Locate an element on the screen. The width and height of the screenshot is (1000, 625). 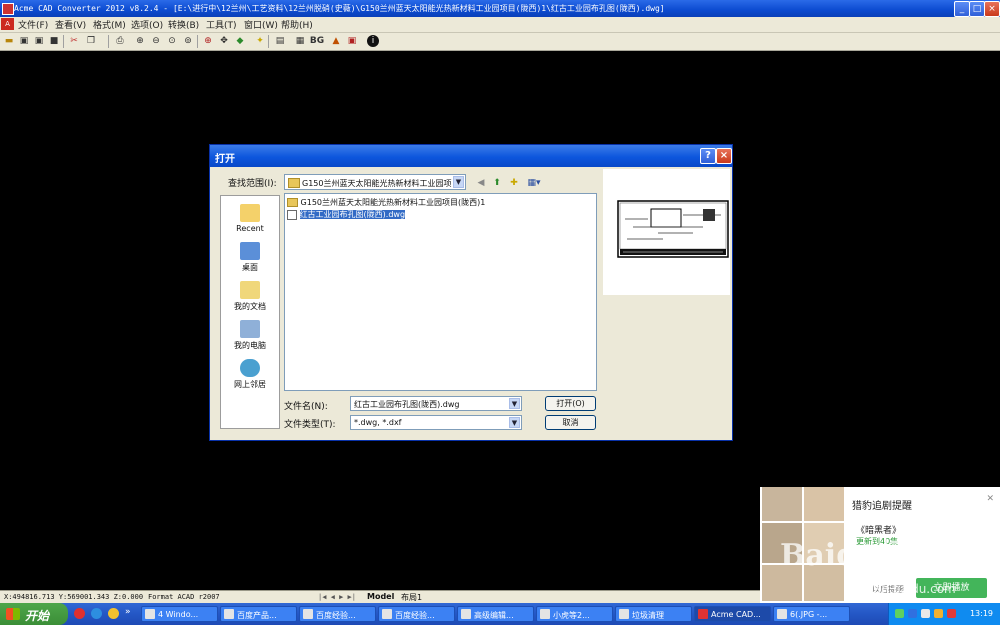
zoom-extents-icon: ⊚ is located at coordinates (188, 41).